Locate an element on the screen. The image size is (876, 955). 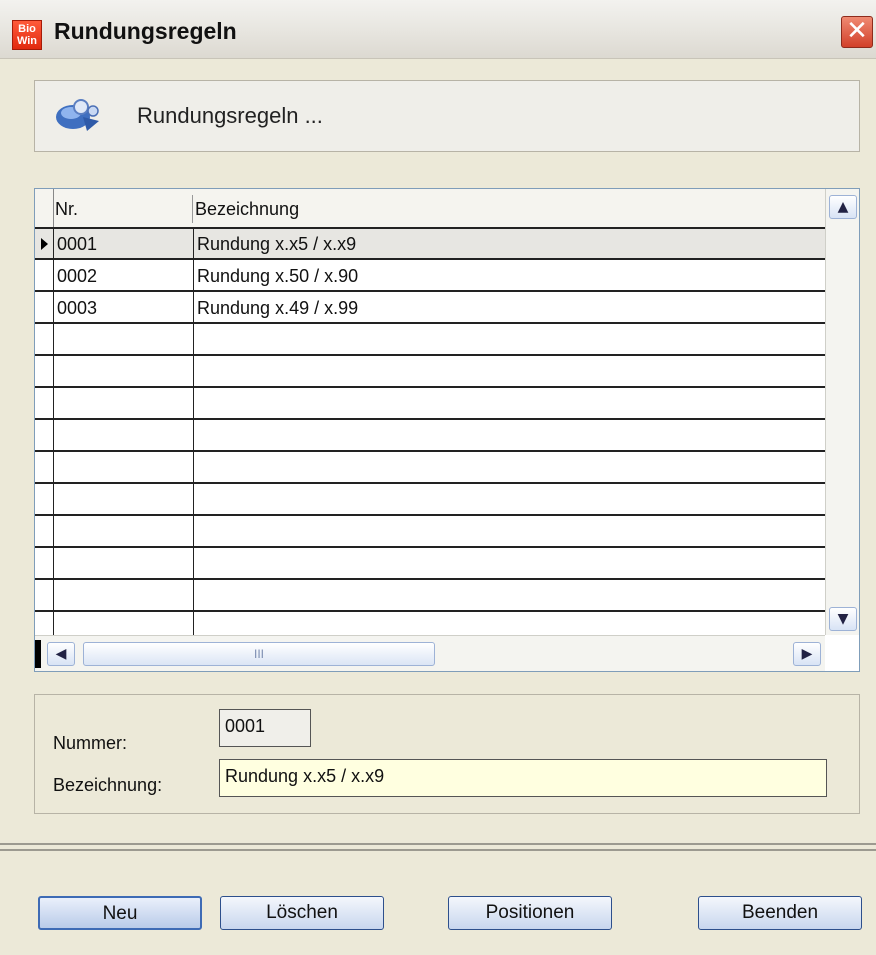
cell-nr: 0003 is located at coordinates (77, 308).